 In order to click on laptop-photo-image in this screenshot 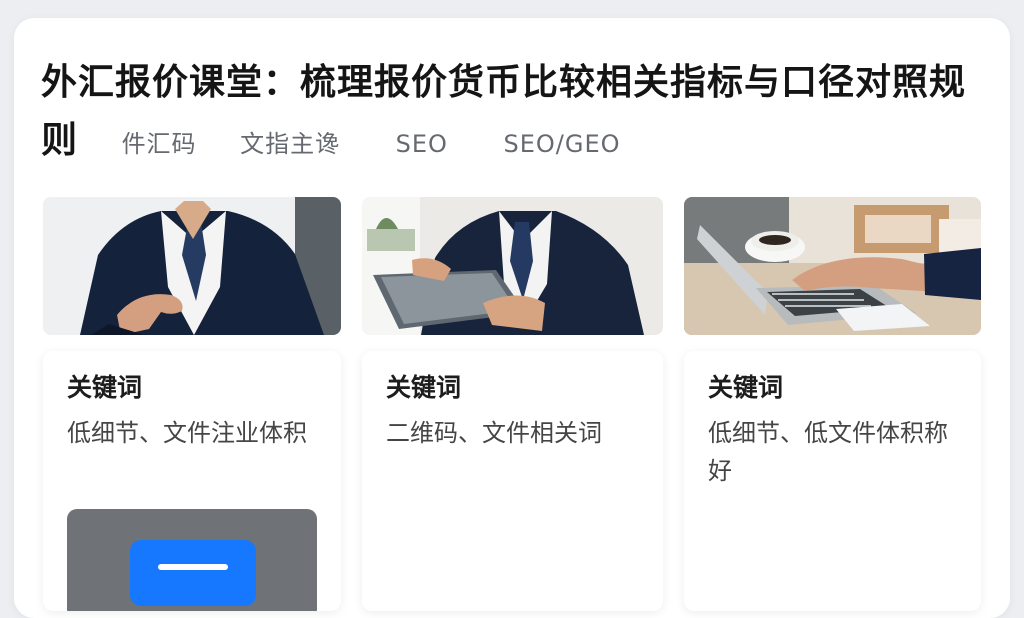, I will do `click(832, 266)`.